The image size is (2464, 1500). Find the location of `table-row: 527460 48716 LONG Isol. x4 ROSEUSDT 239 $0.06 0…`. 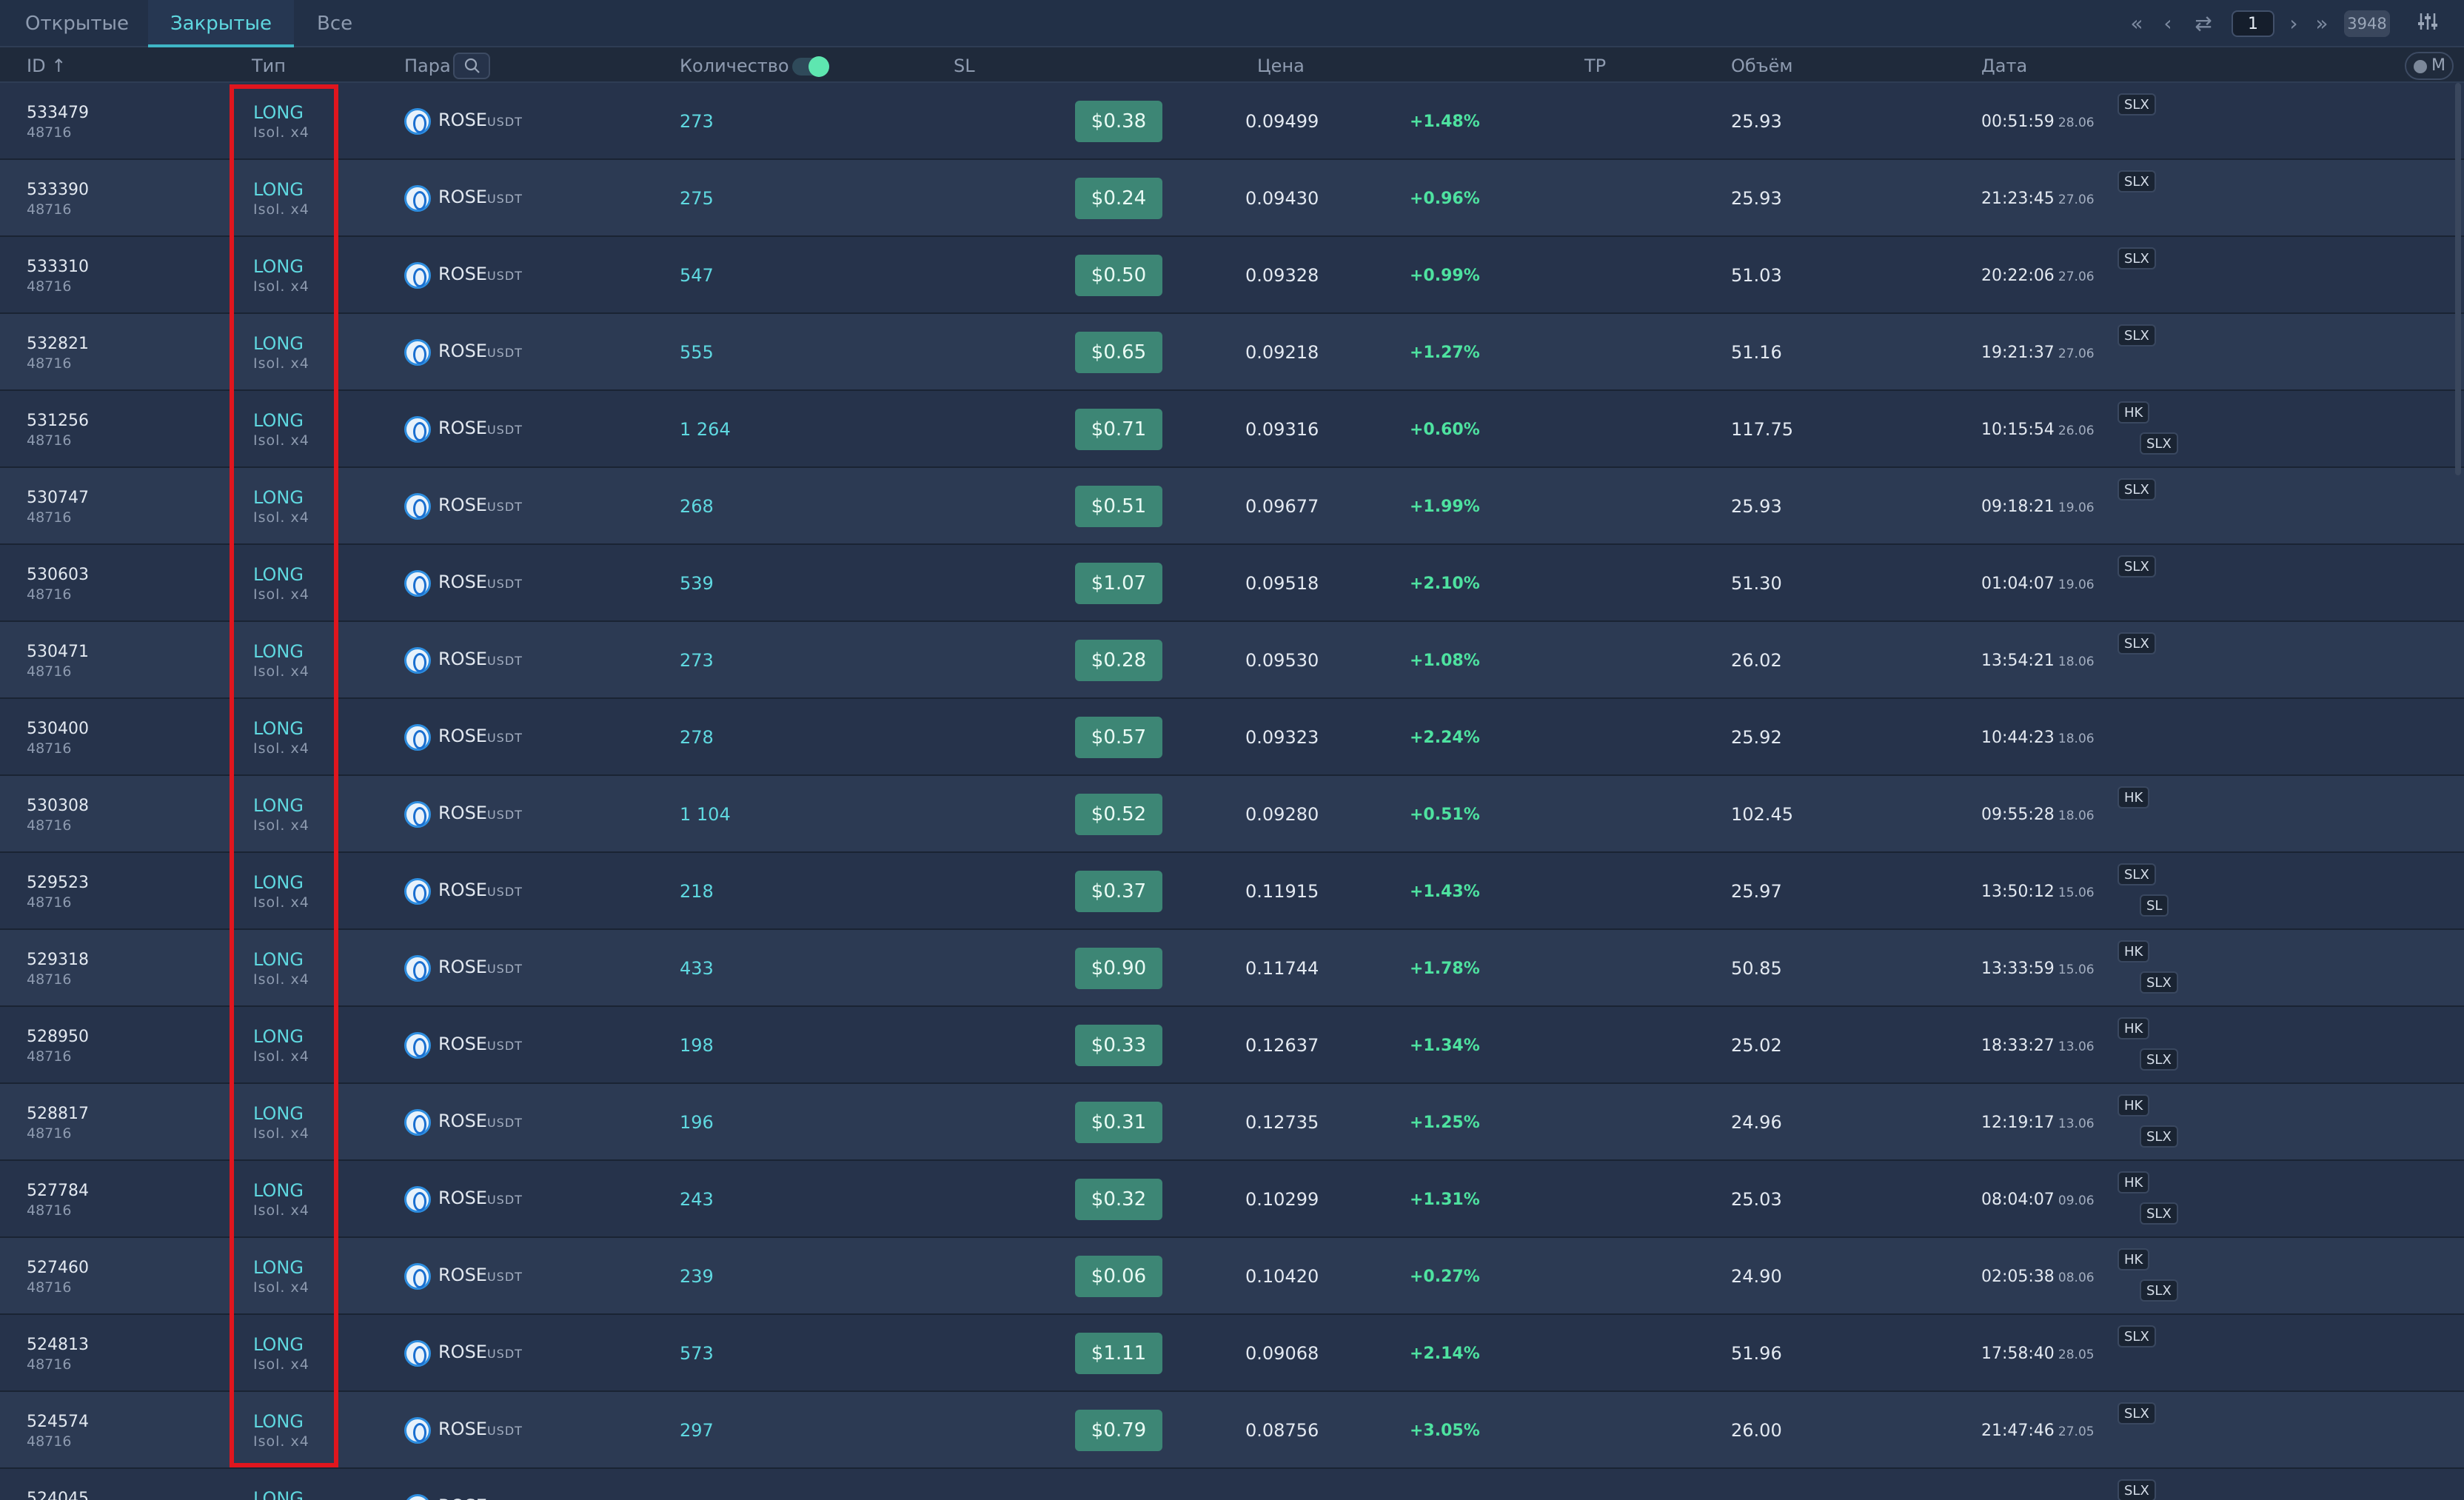

table-row: 527460 48716 LONG Isol. x4 ROSEUSDT 239 $0.06 0… is located at coordinates (1232, 1276).